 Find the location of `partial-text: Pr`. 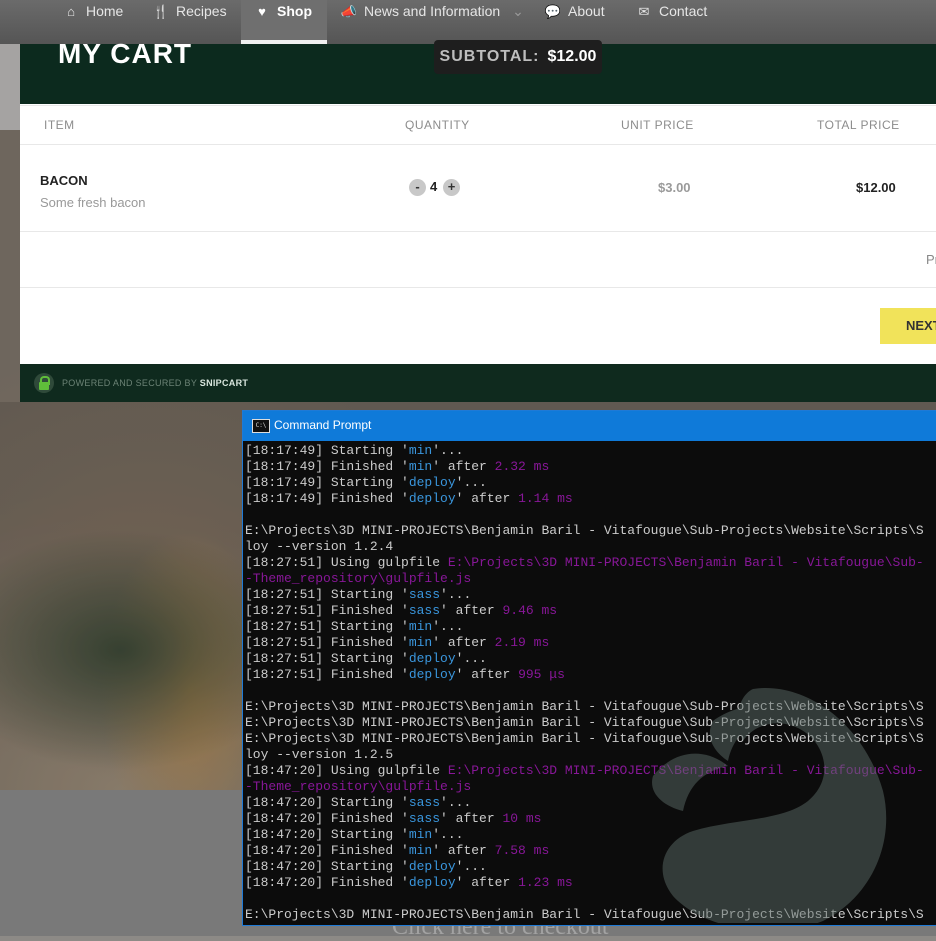

partial-text: Pr is located at coordinates (931, 259).